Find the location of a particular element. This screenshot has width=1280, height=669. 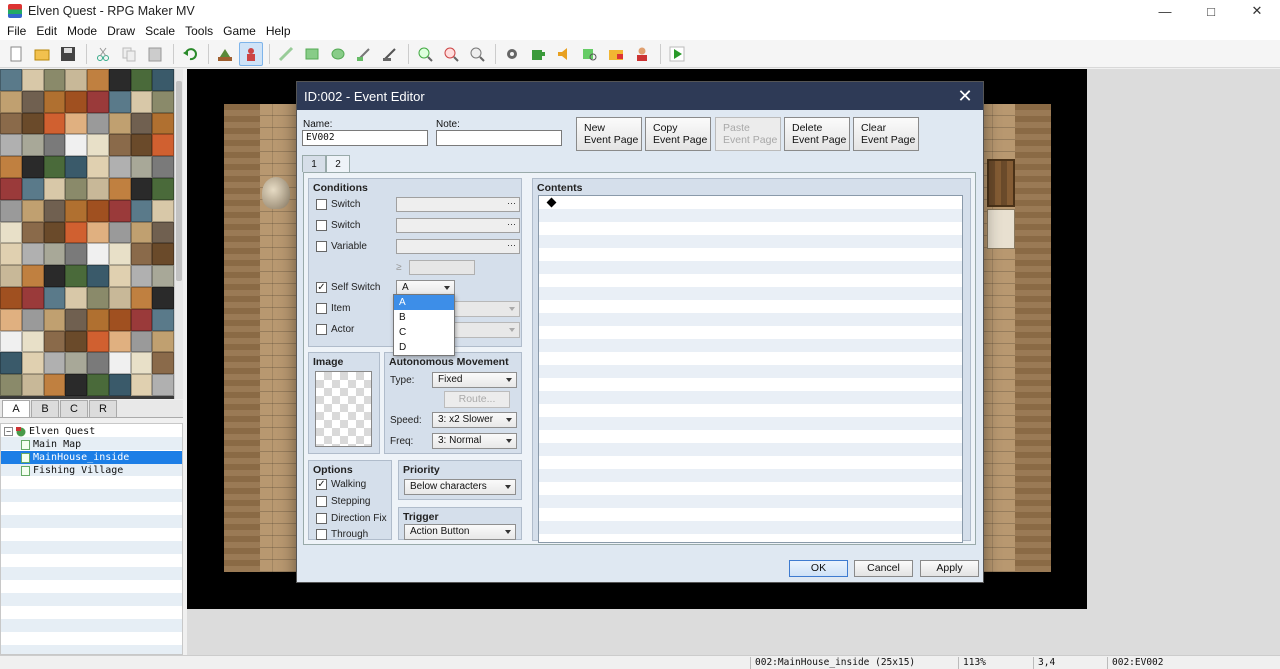

menu-edit: Edit is located at coordinates (46, 31).